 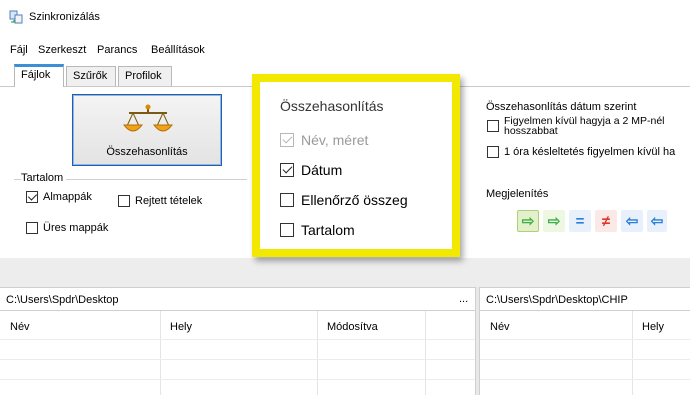 What do you see at coordinates (528, 221) in the screenshot?
I see `copy-right-icon: ⇨` at bounding box center [528, 221].